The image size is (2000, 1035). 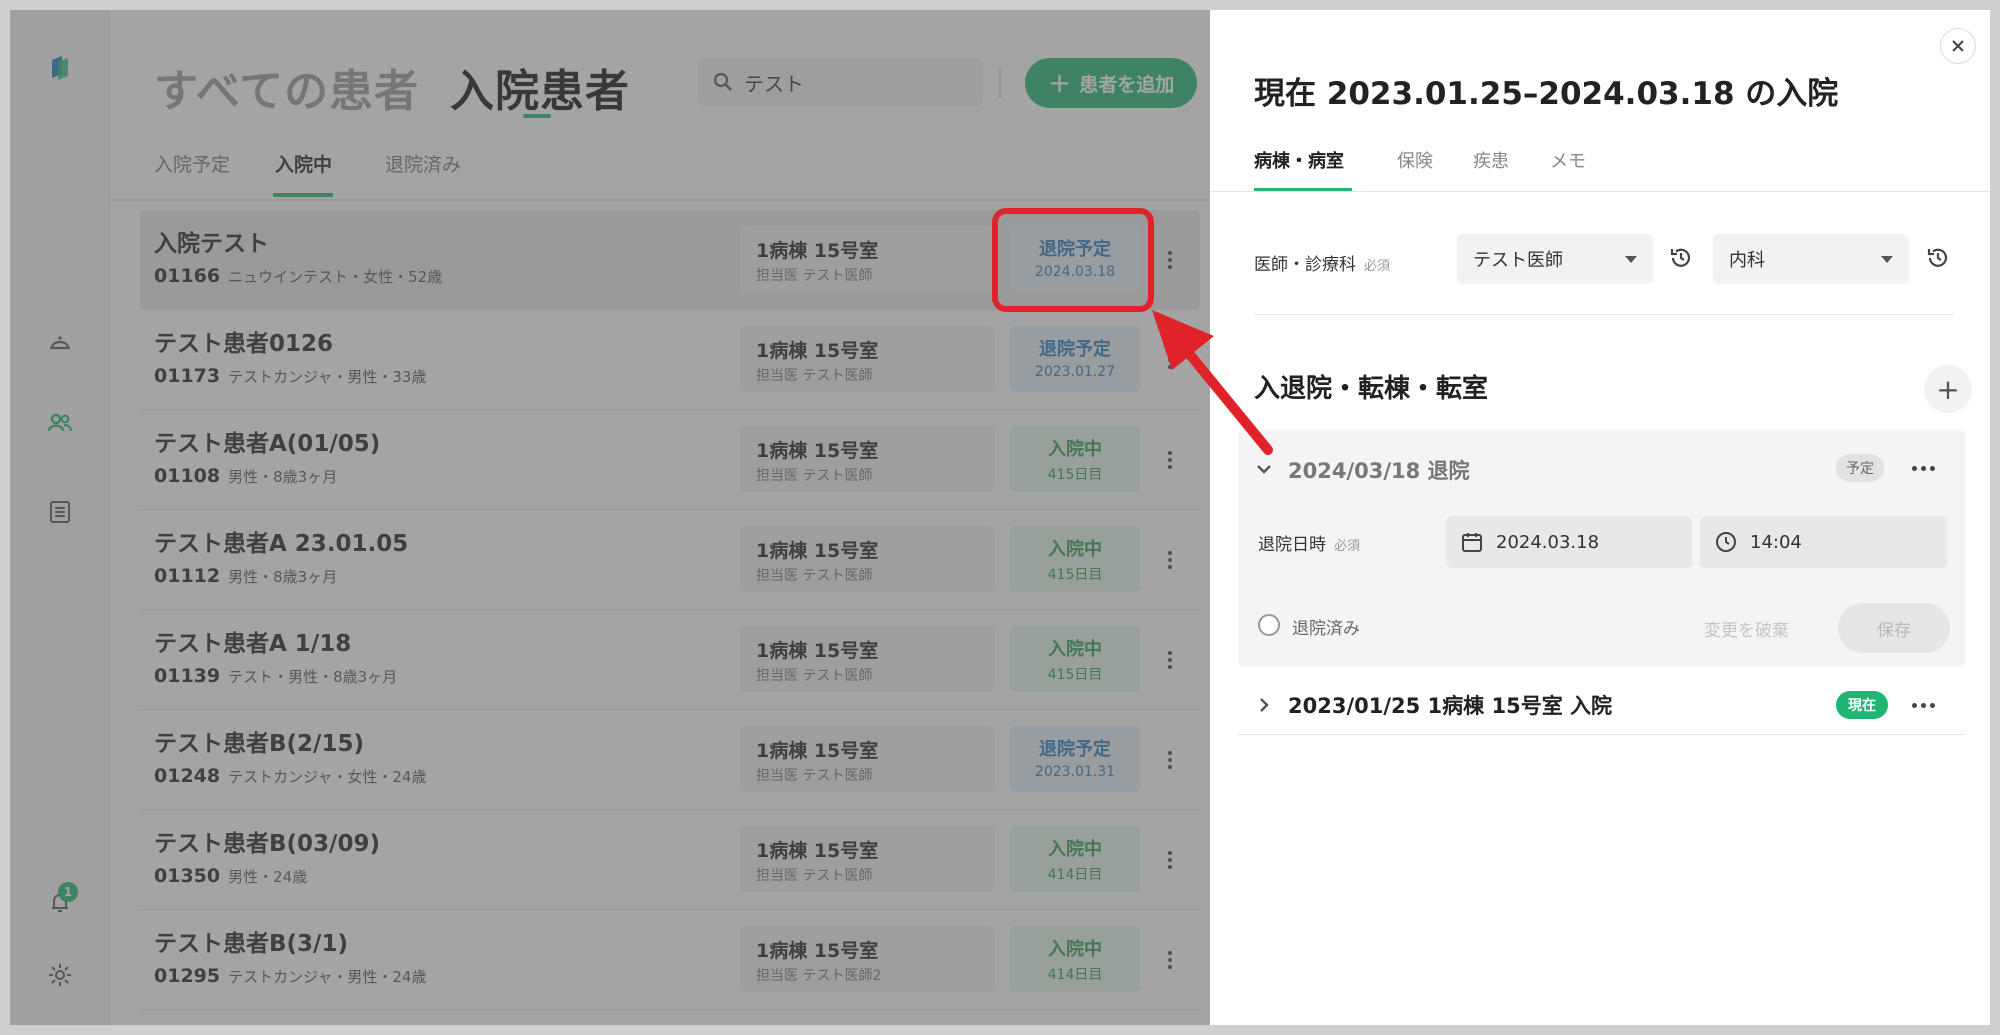 I want to click on patient-name: テスト患者B(03/09), so click(x=267, y=844).